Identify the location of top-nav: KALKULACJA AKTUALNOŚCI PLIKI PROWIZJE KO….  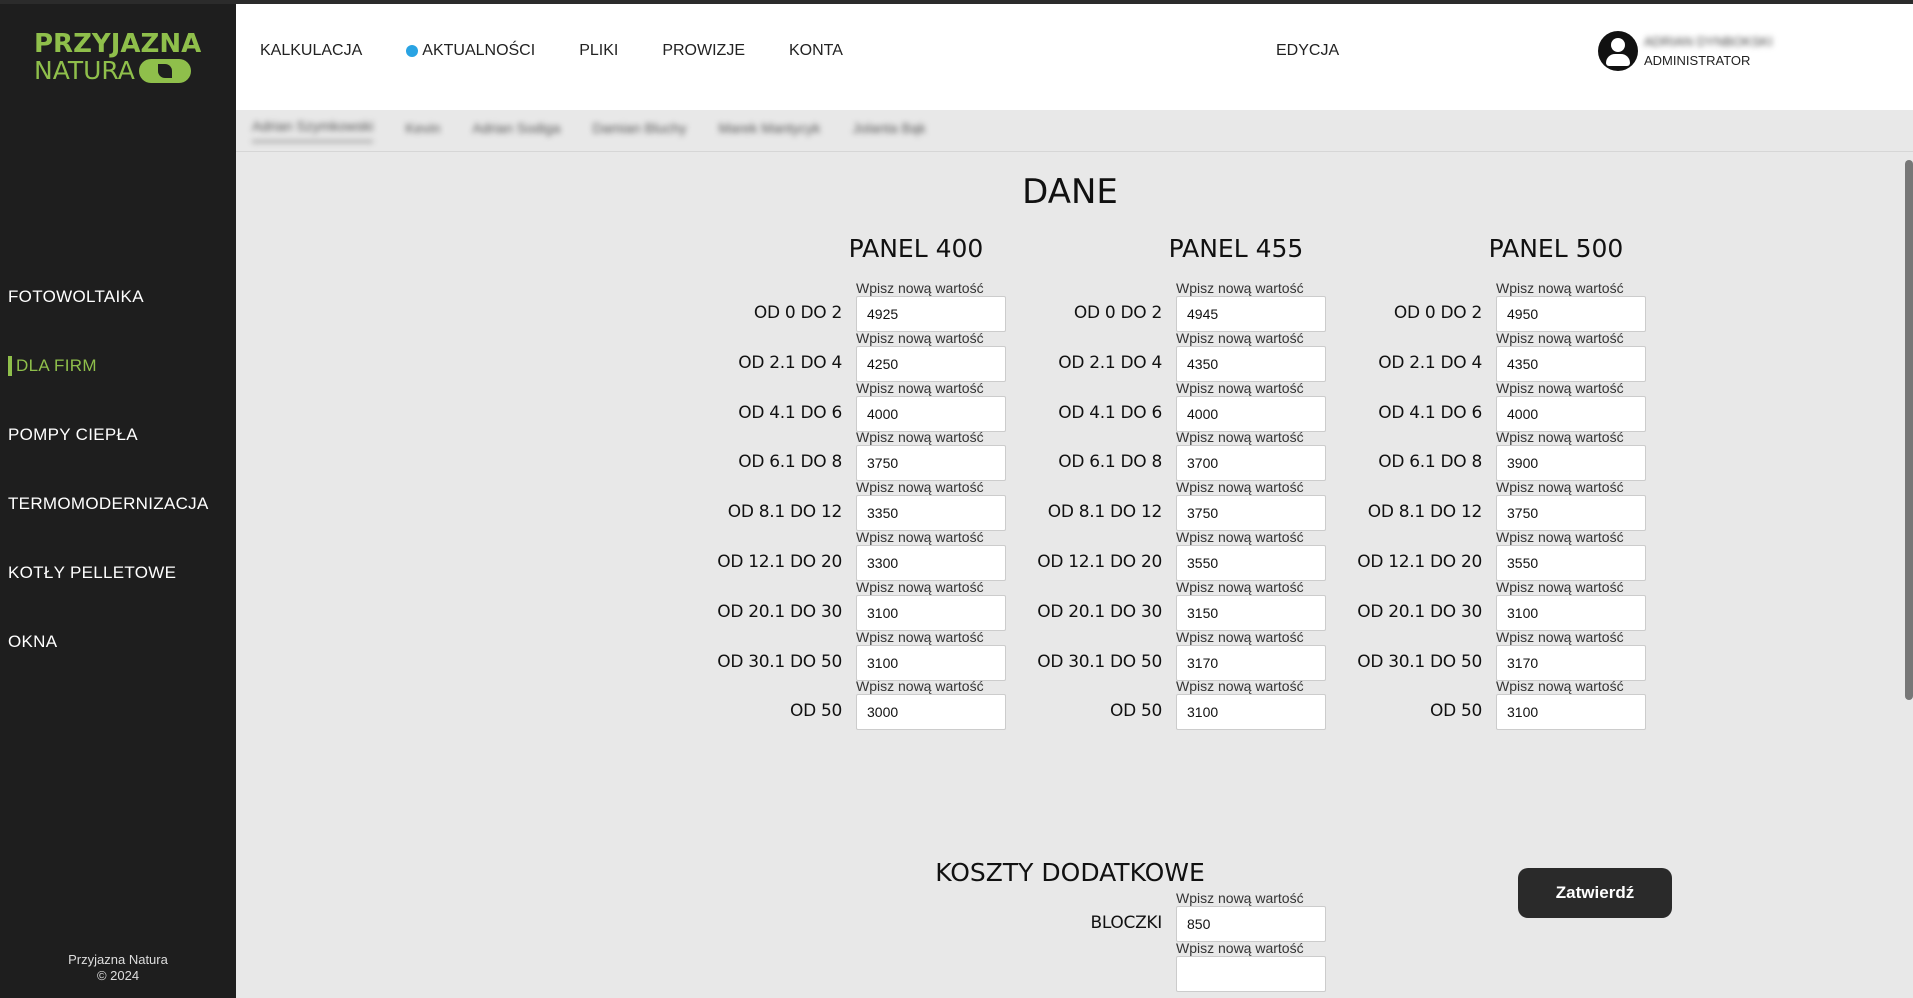
(573, 51).